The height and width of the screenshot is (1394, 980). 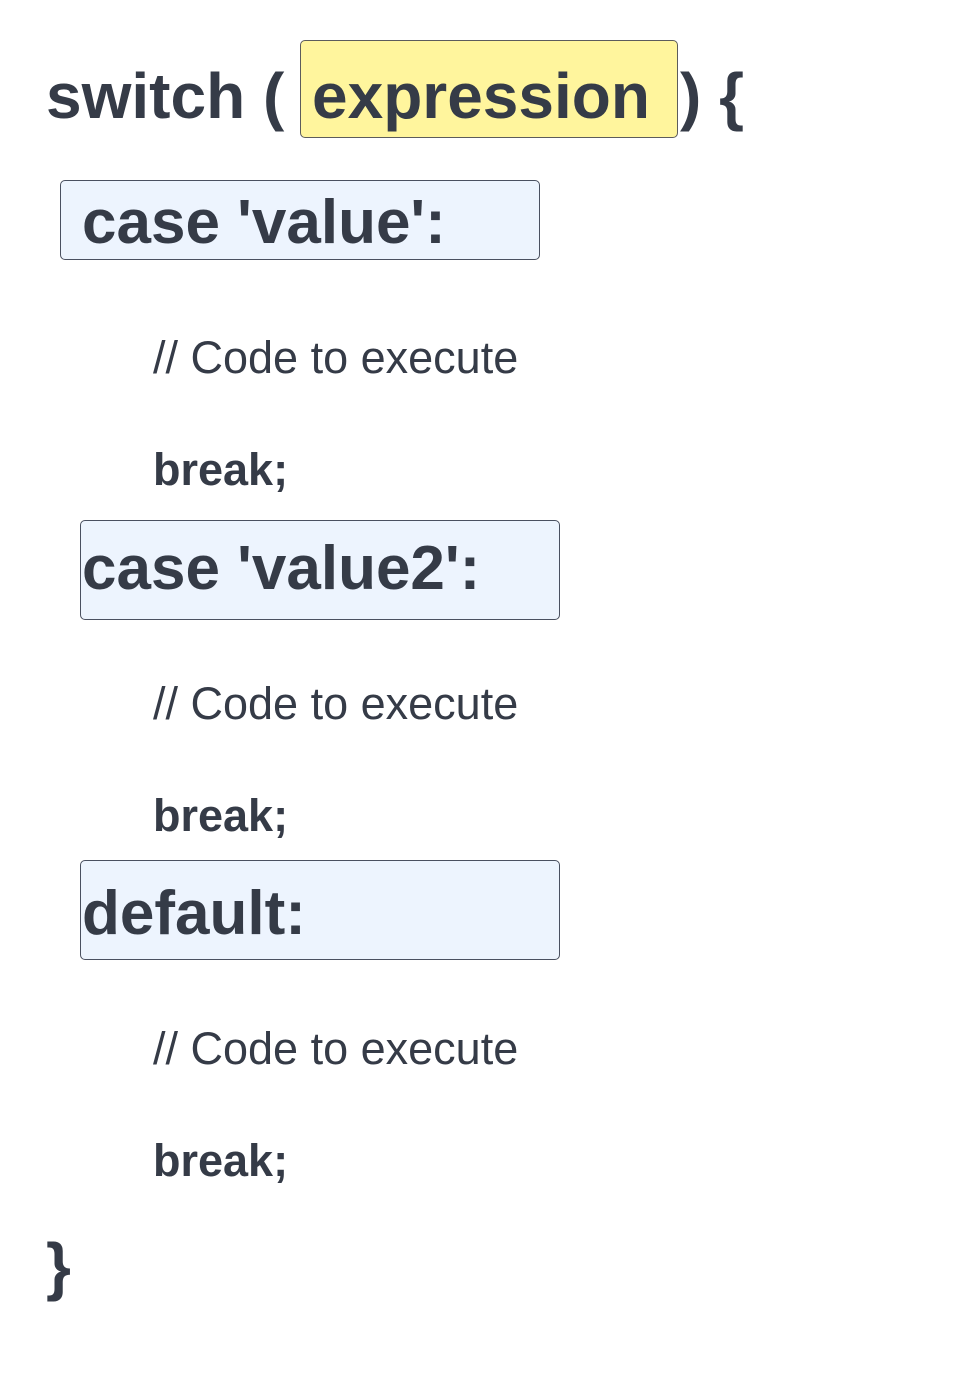 What do you see at coordinates (194, 913) in the screenshot?
I see `default-case-label: default:` at bounding box center [194, 913].